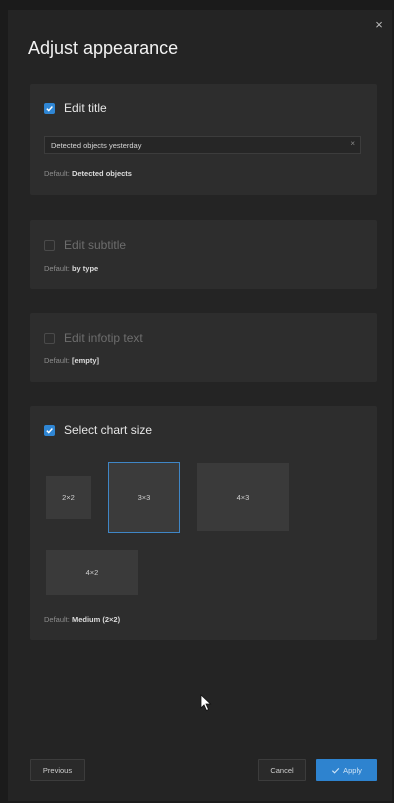 The width and height of the screenshot is (394, 803). I want to click on edit-title-section: Edit title × Default: Detected objects, so click(203, 139).